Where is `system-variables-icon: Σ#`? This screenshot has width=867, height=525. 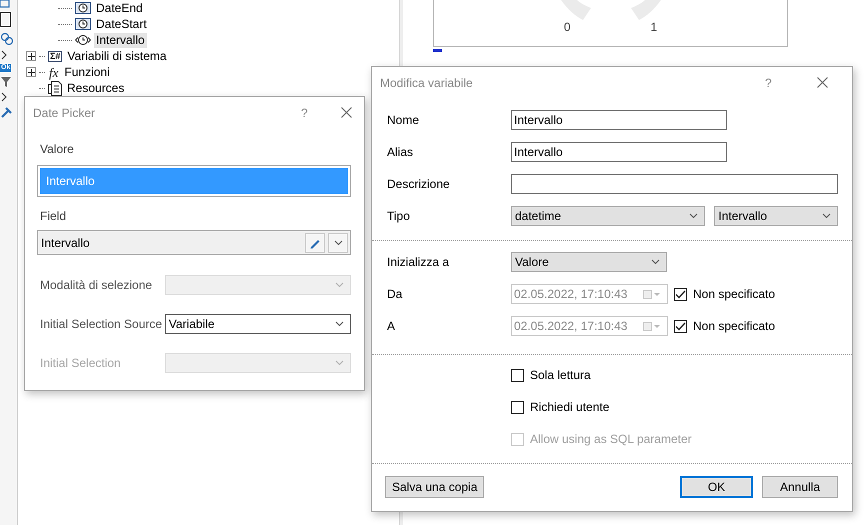
system-variables-icon: Σ# is located at coordinates (55, 56).